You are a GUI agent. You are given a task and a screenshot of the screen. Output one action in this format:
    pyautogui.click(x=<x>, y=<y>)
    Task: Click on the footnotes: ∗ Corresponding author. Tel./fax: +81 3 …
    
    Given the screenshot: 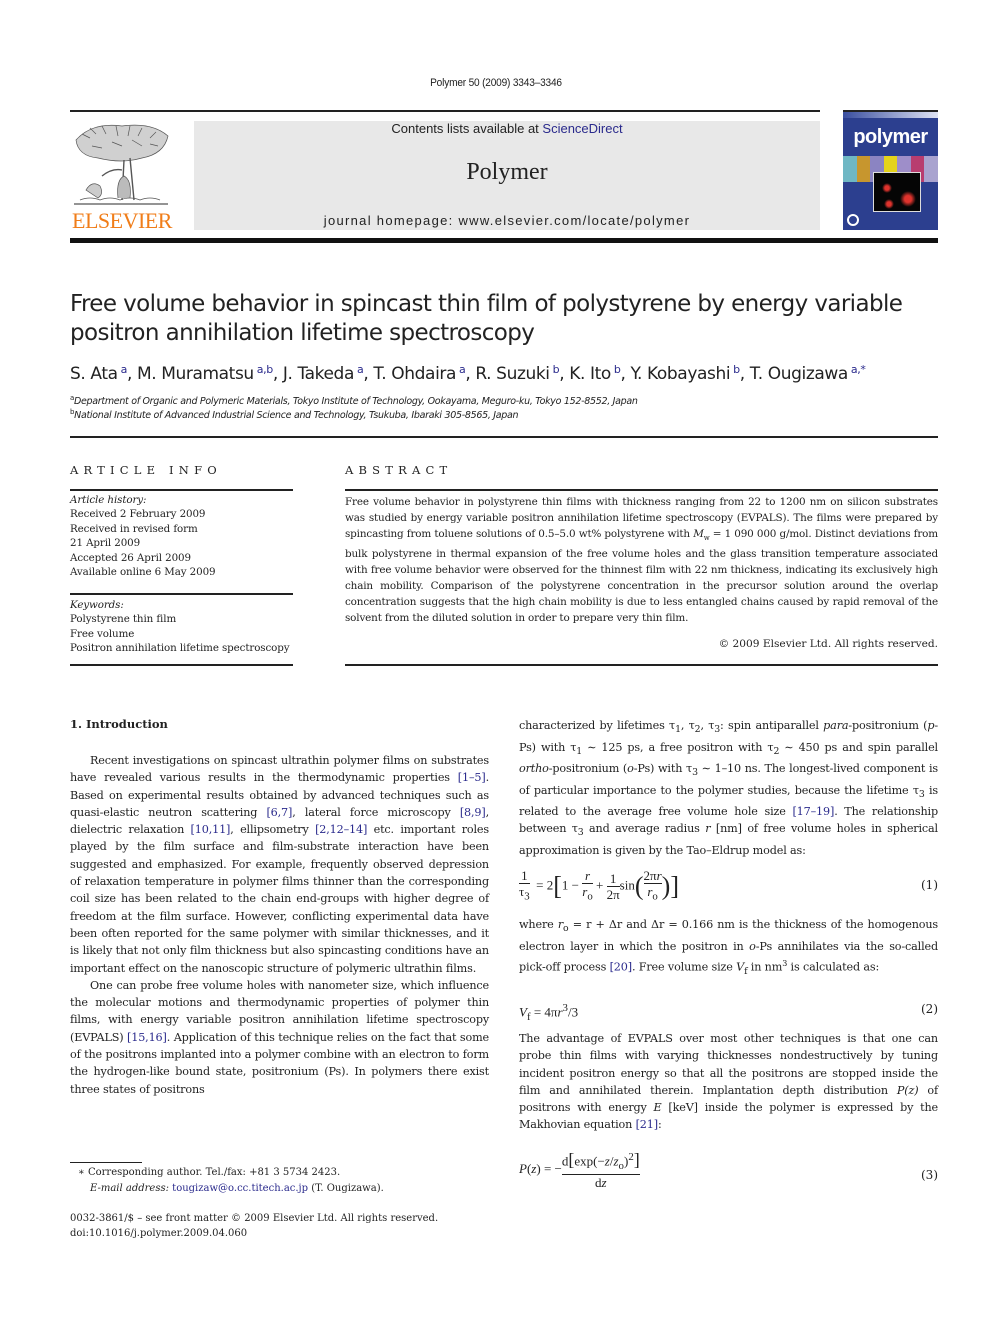 What is the action you would take?
    pyautogui.click(x=285, y=1180)
    